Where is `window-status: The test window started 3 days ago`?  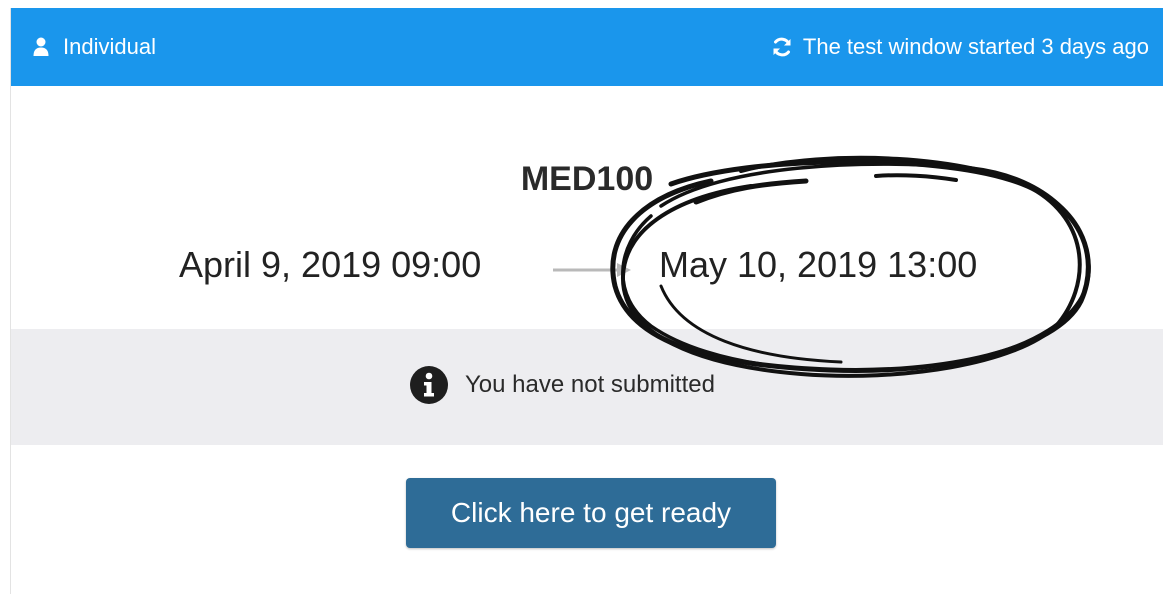 window-status: The test window started 3 days ago is located at coordinates (960, 47).